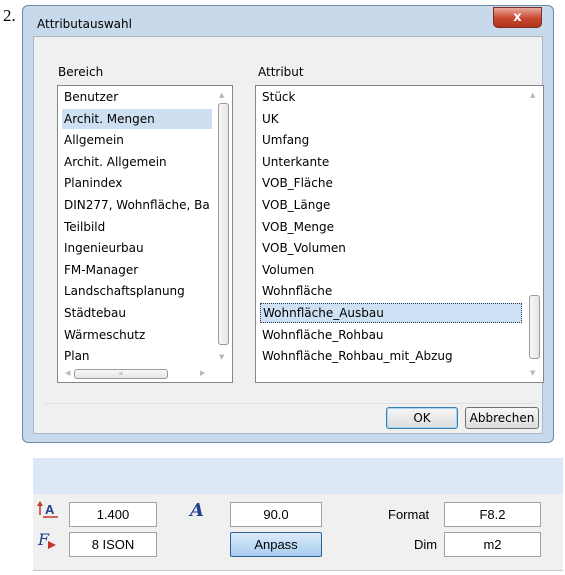  I want to click on list-item: Wohnfläche_Rohbau, so click(391, 335).